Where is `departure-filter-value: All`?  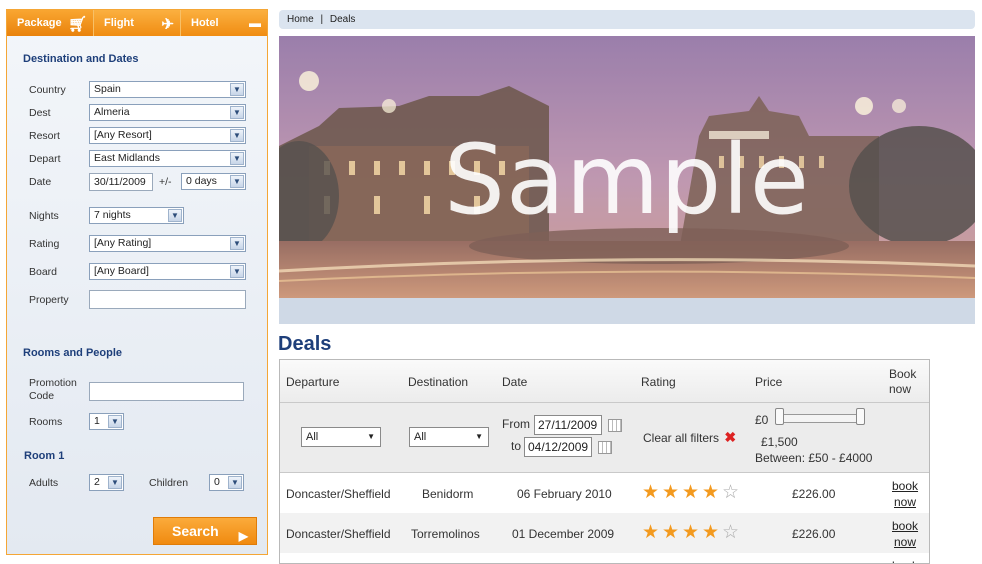 departure-filter-value: All is located at coordinates (312, 437).